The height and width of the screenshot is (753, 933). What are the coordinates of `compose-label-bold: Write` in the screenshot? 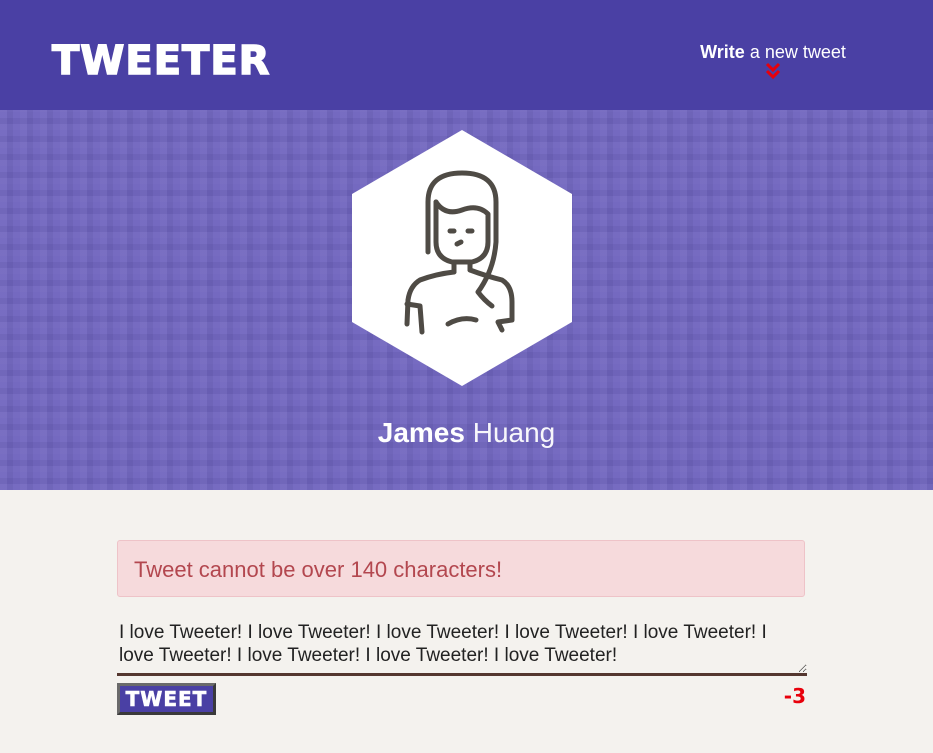 It's located at (722, 52).